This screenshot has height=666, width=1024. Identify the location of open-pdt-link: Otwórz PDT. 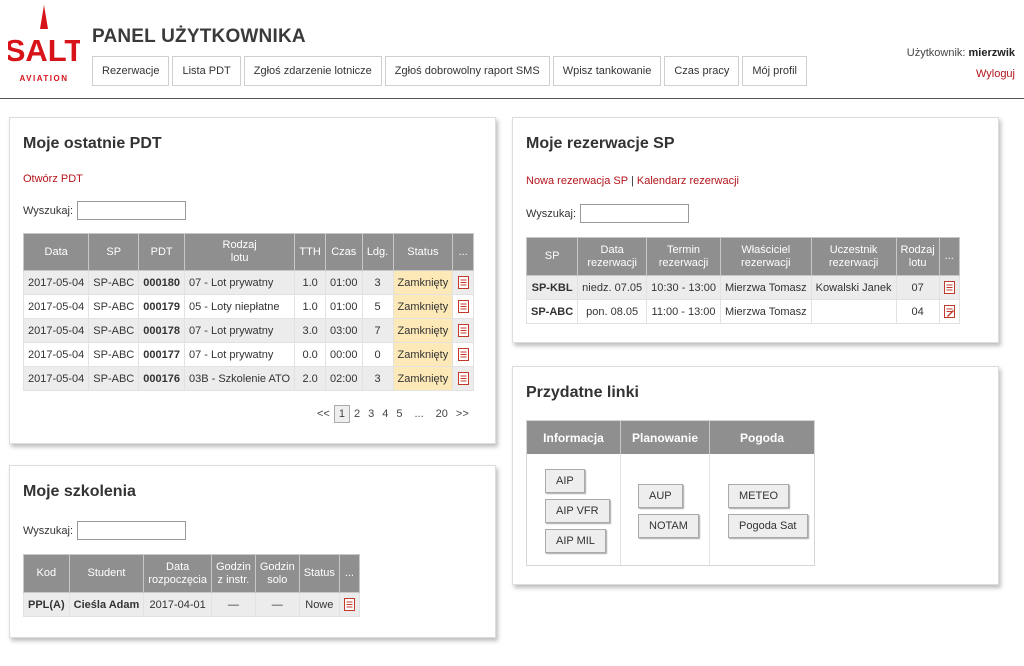
(53, 179).